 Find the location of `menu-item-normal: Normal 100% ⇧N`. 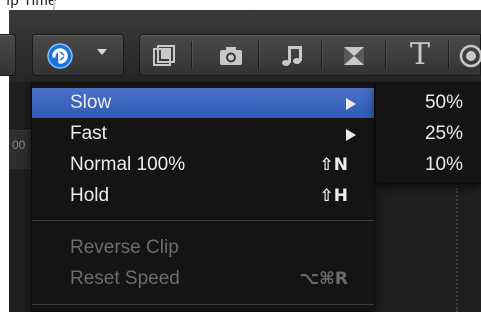

menu-item-normal: Normal 100% ⇧N is located at coordinates (203, 165).